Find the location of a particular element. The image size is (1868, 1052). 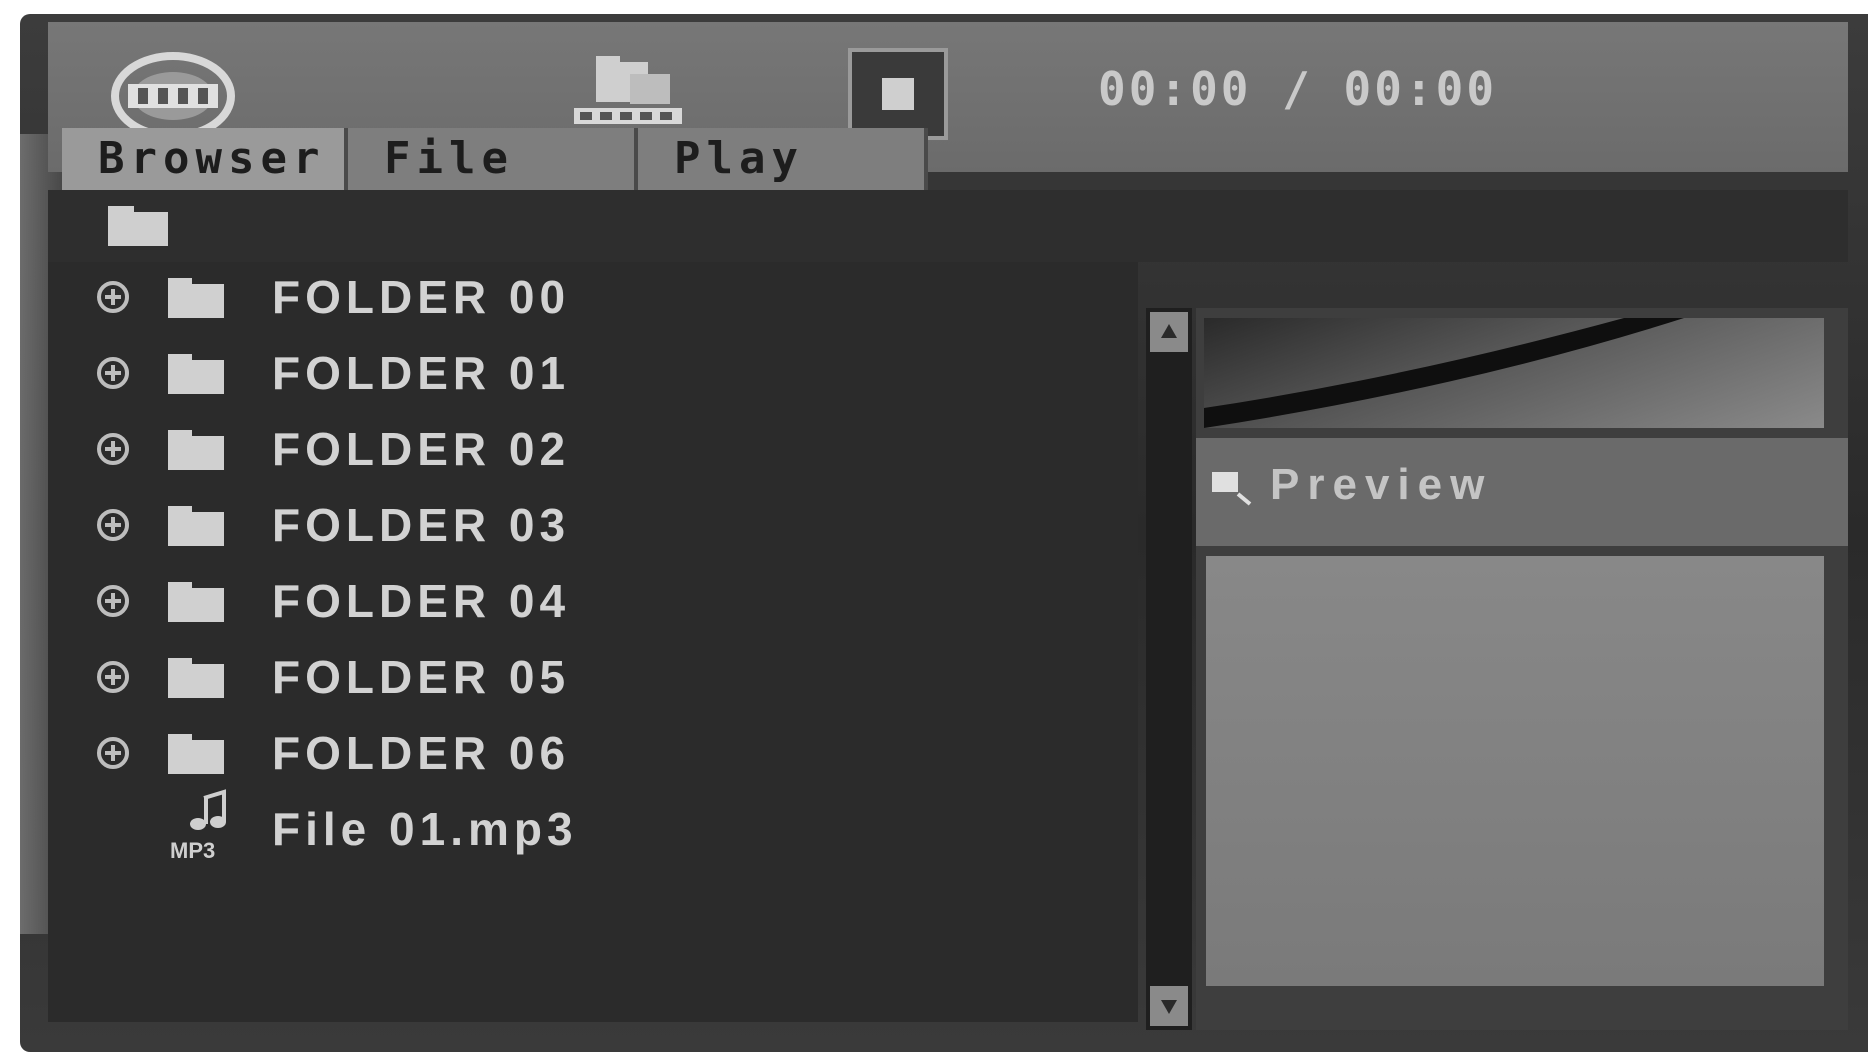

arrow-down-icon is located at coordinates (1169, 1007).